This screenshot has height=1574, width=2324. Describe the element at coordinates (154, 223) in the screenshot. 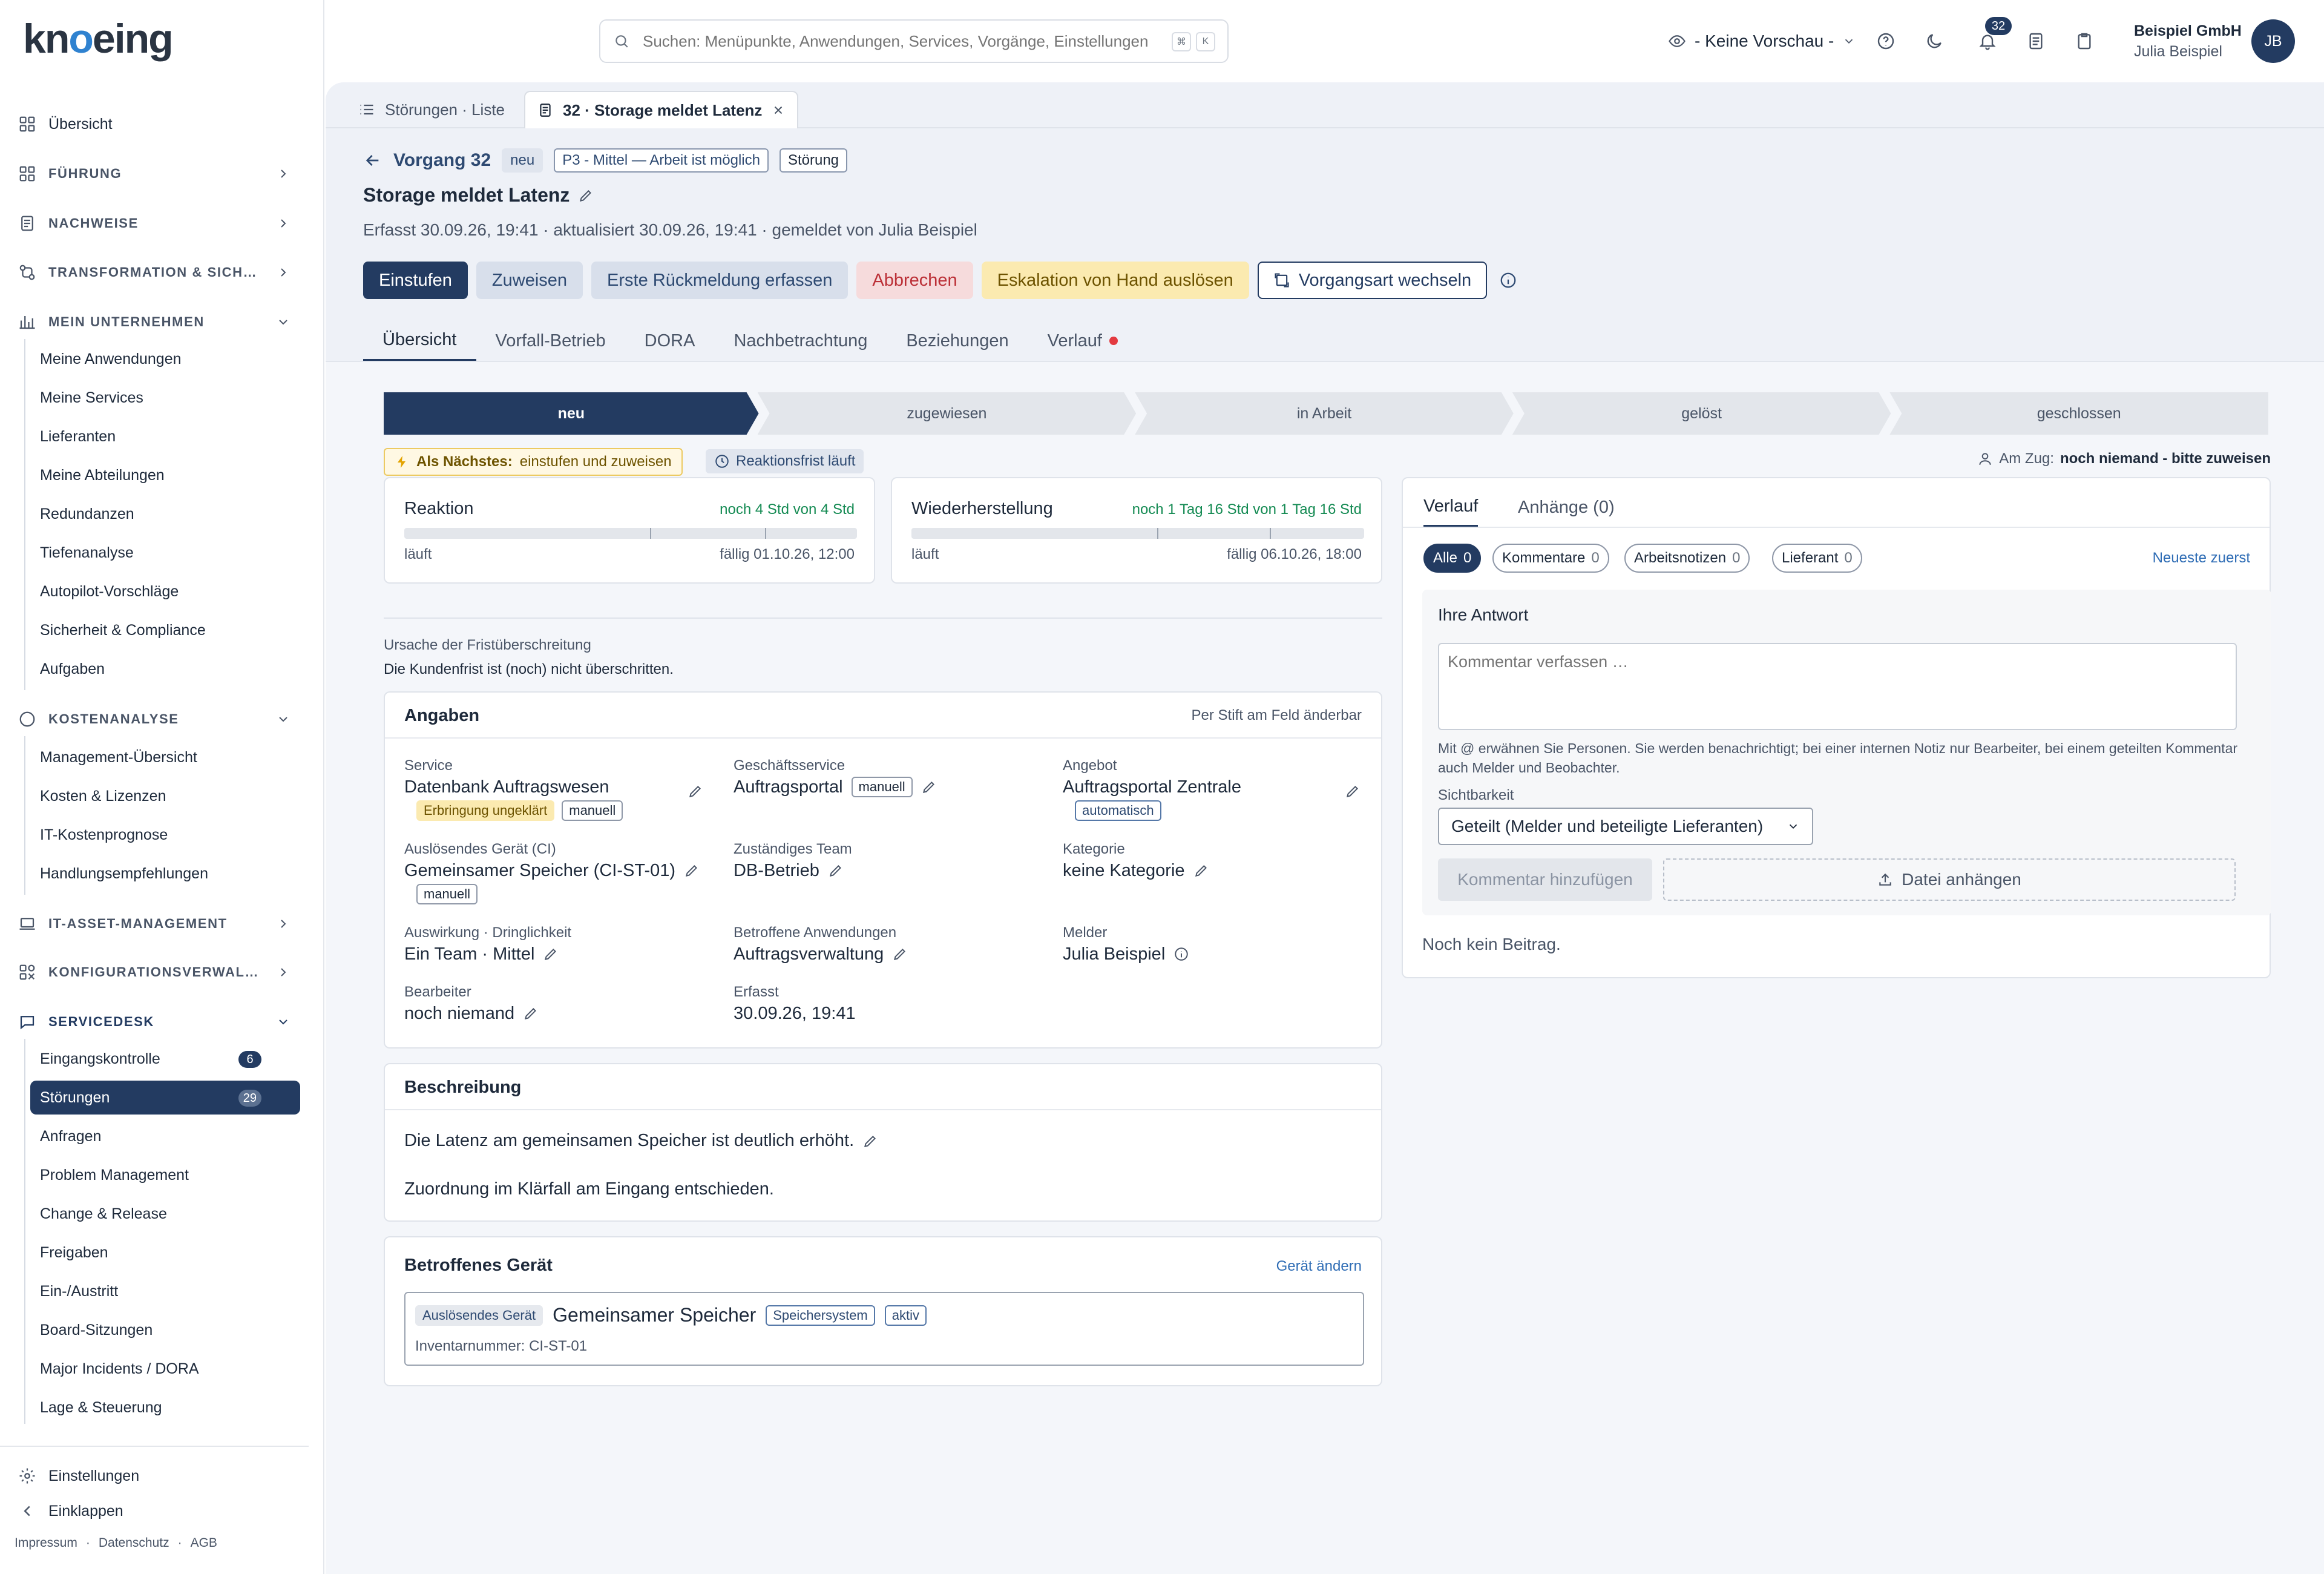

I see `sidebar-section-nachweise: NACHWEISE` at that location.